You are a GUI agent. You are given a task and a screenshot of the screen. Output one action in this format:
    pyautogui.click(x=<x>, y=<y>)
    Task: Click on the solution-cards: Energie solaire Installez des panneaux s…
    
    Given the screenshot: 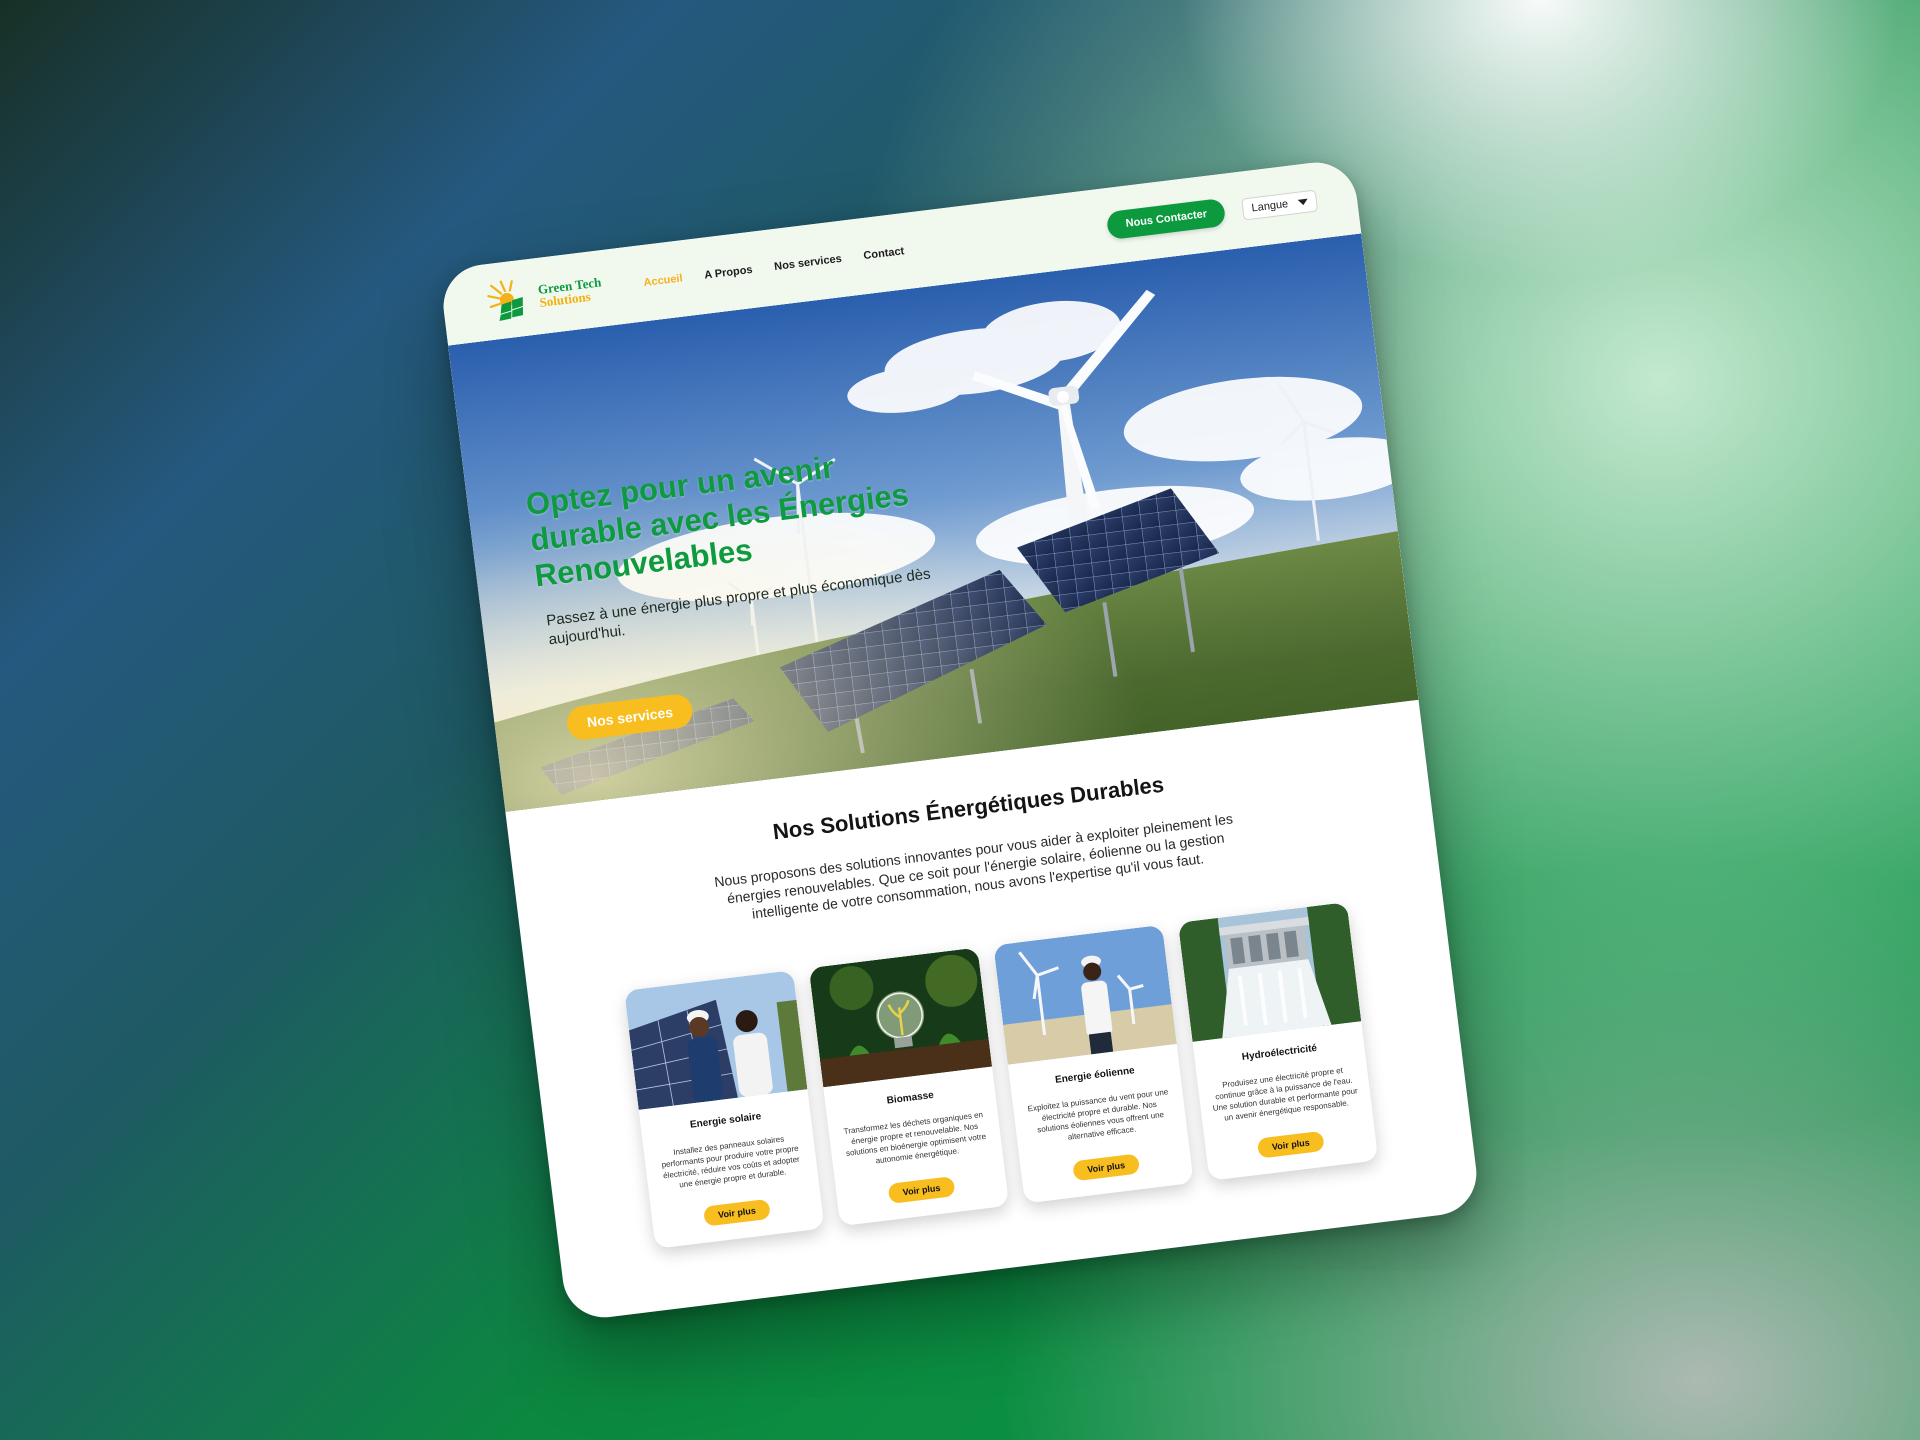 What is the action you would take?
    pyautogui.click(x=1001, y=1076)
    